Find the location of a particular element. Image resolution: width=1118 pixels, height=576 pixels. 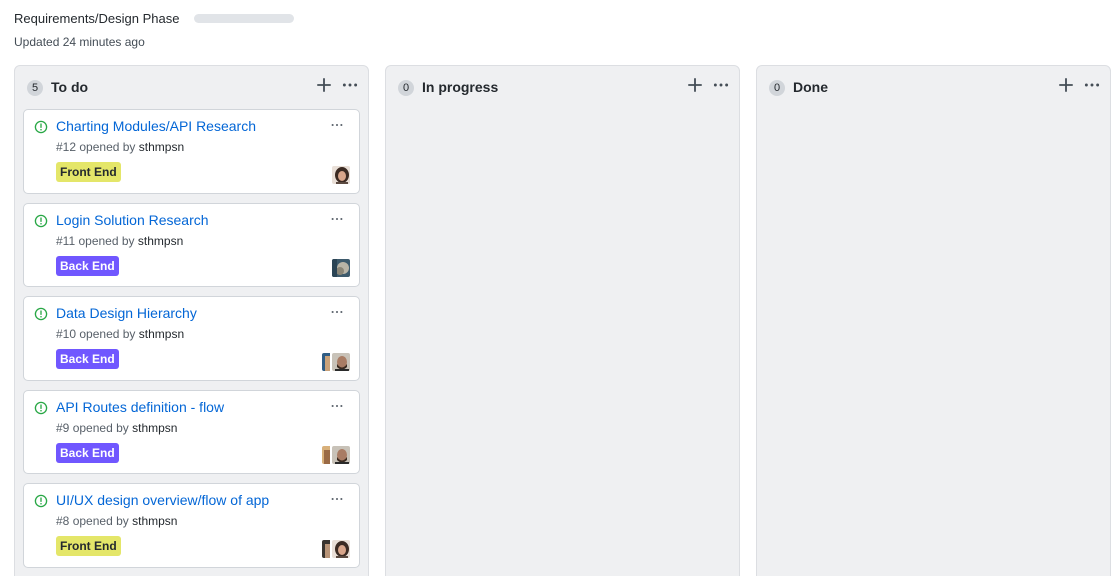

issue-number: #11 is located at coordinates (66, 241).